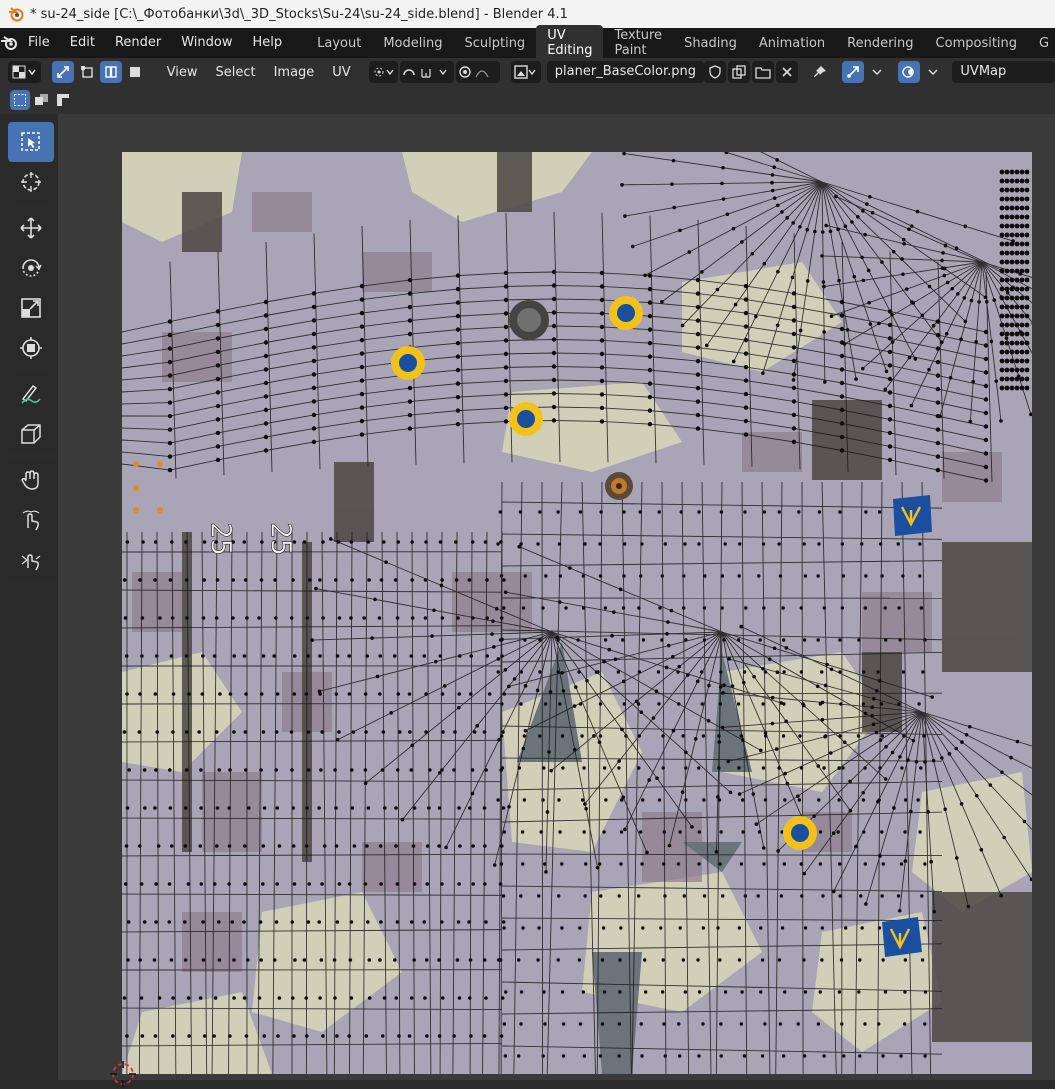  Describe the element at coordinates (412, 43) in the screenshot. I see `tab-modeling: Modeling` at that location.